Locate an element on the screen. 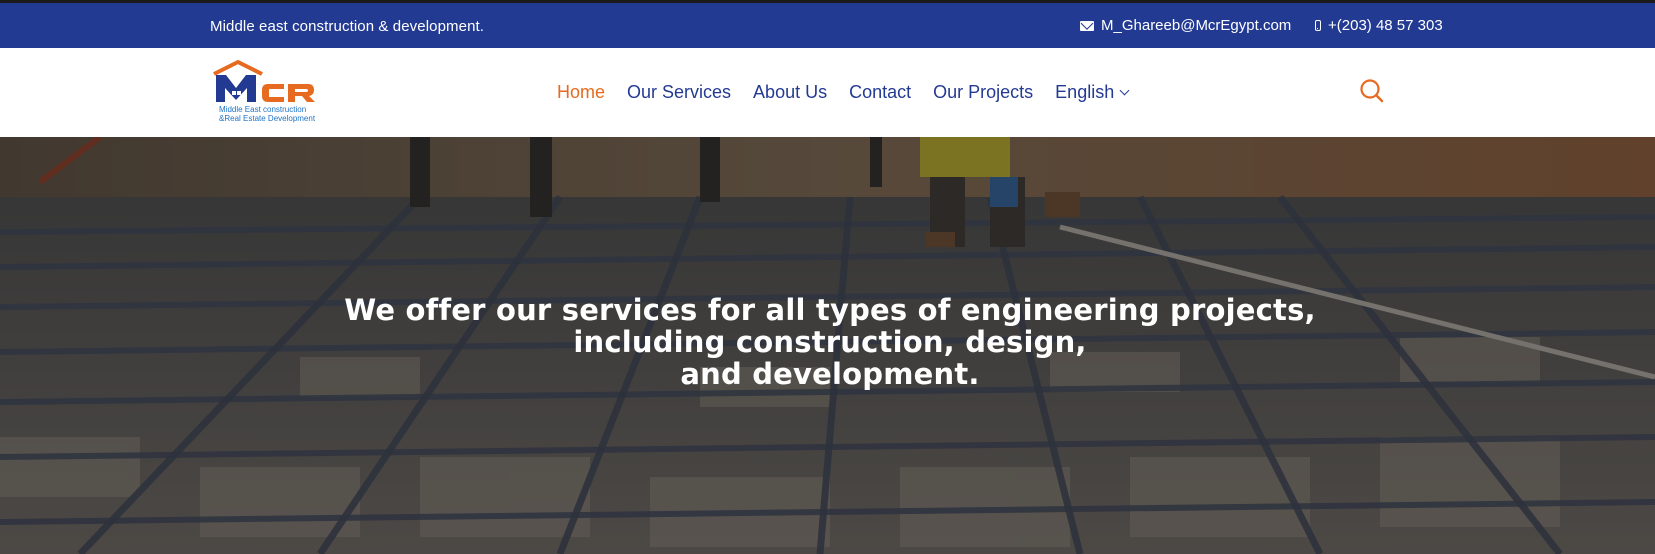  phone-icon is located at coordinates (1318, 25).